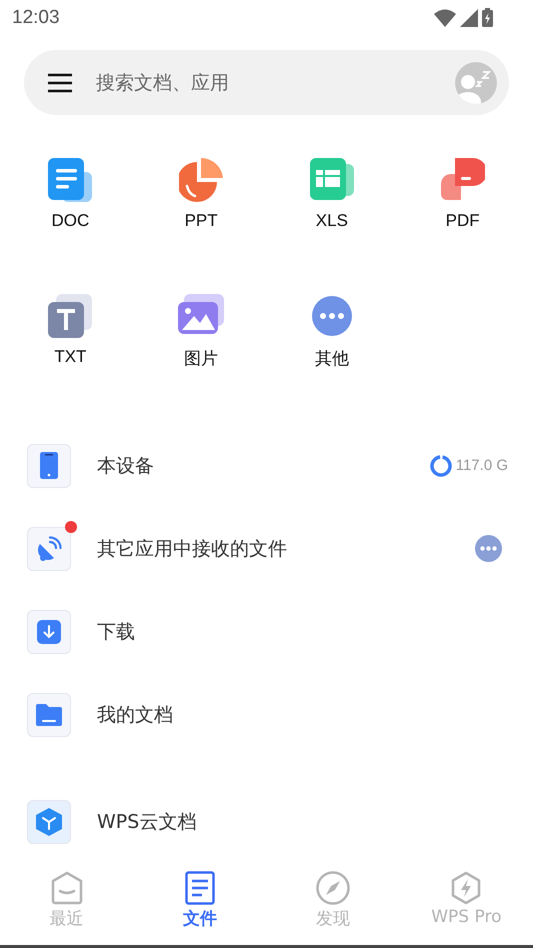 This screenshot has height=948, width=533. What do you see at coordinates (70, 316) in the screenshot?
I see `text-icon` at bounding box center [70, 316].